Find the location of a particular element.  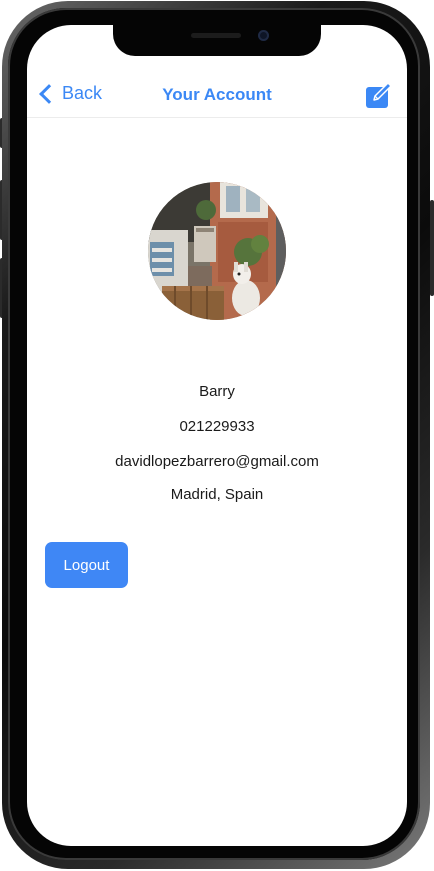

chevron-left-icon is located at coordinates (49, 93).